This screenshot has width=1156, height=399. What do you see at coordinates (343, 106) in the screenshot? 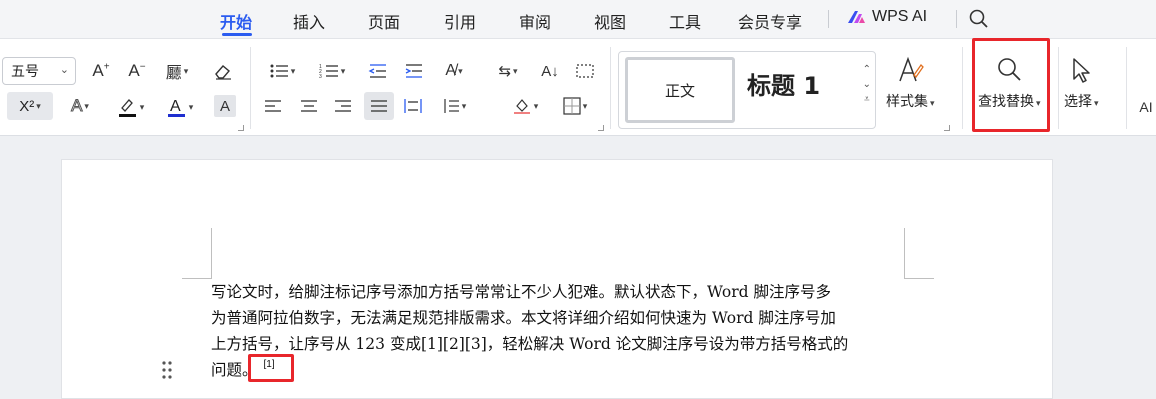
I see `align-right-button` at bounding box center [343, 106].